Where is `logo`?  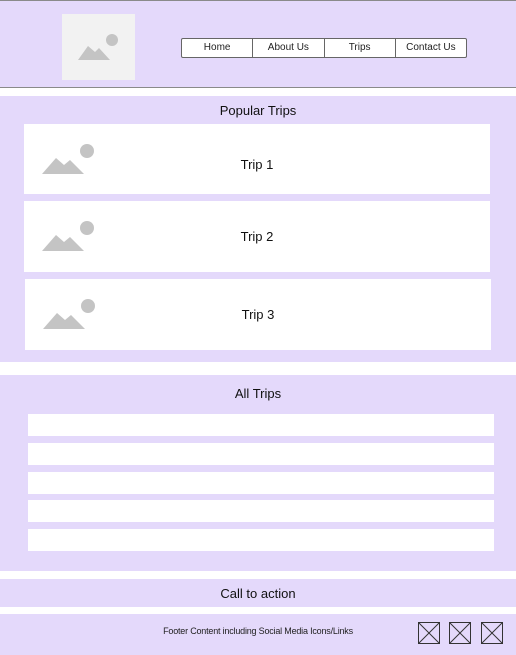
logo is located at coordinates (98, 47).